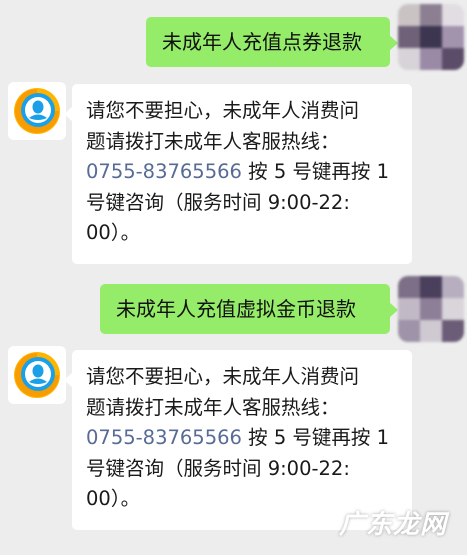 This screenshot has height=555, width=467. I want to click on outgoing-message-bubble: 未成年人充值点券退款, so click(272, 42).